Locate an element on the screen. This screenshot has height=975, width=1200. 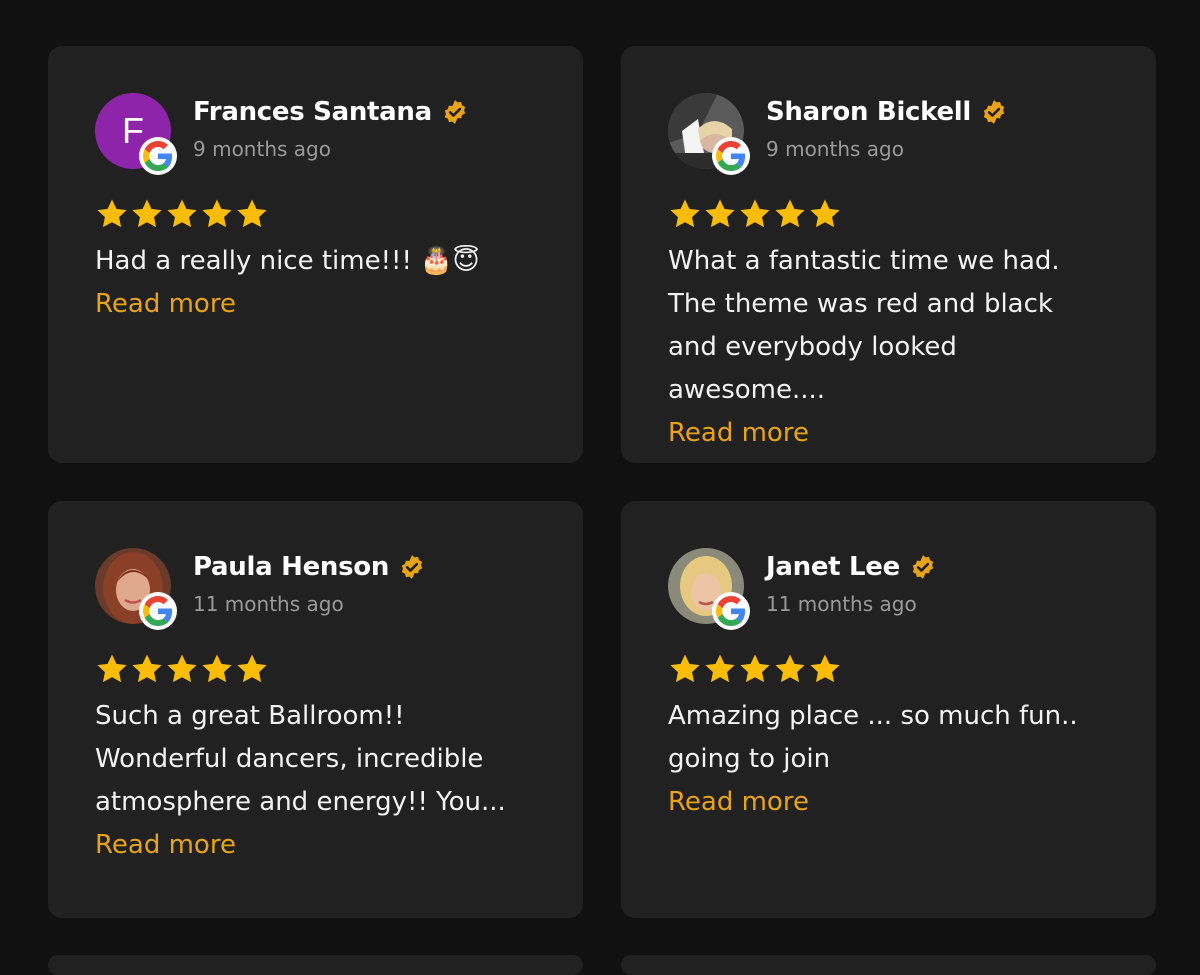
review-meta: Paula Henson 11 months ago is located at coordinates (309, 582).